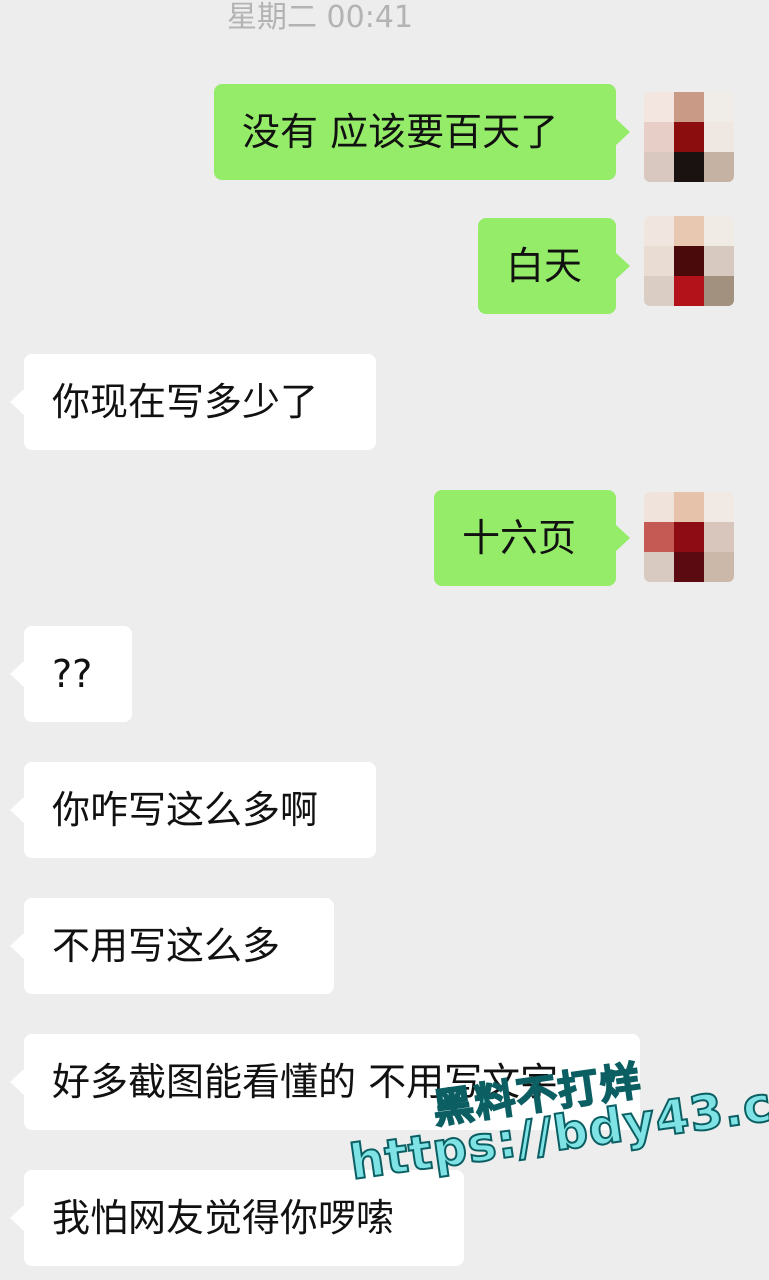  I want to click on outgoing-message-bubble: 没有 应该要百天了, so click(422, 132).